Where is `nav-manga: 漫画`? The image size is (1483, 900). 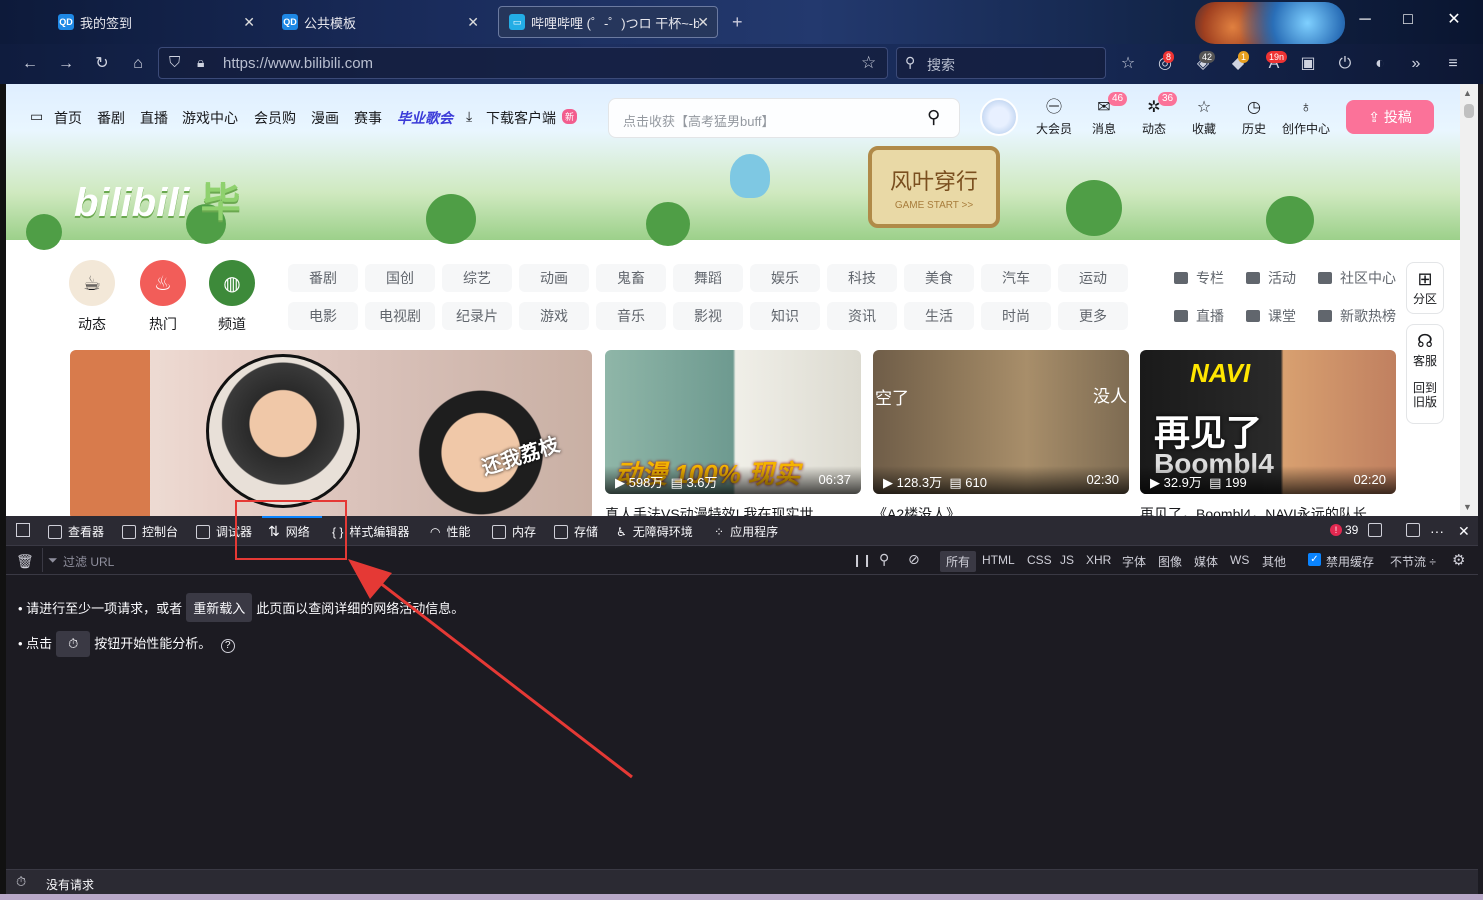 nav-manga: 漫画 is located at coordinates (325, 118).